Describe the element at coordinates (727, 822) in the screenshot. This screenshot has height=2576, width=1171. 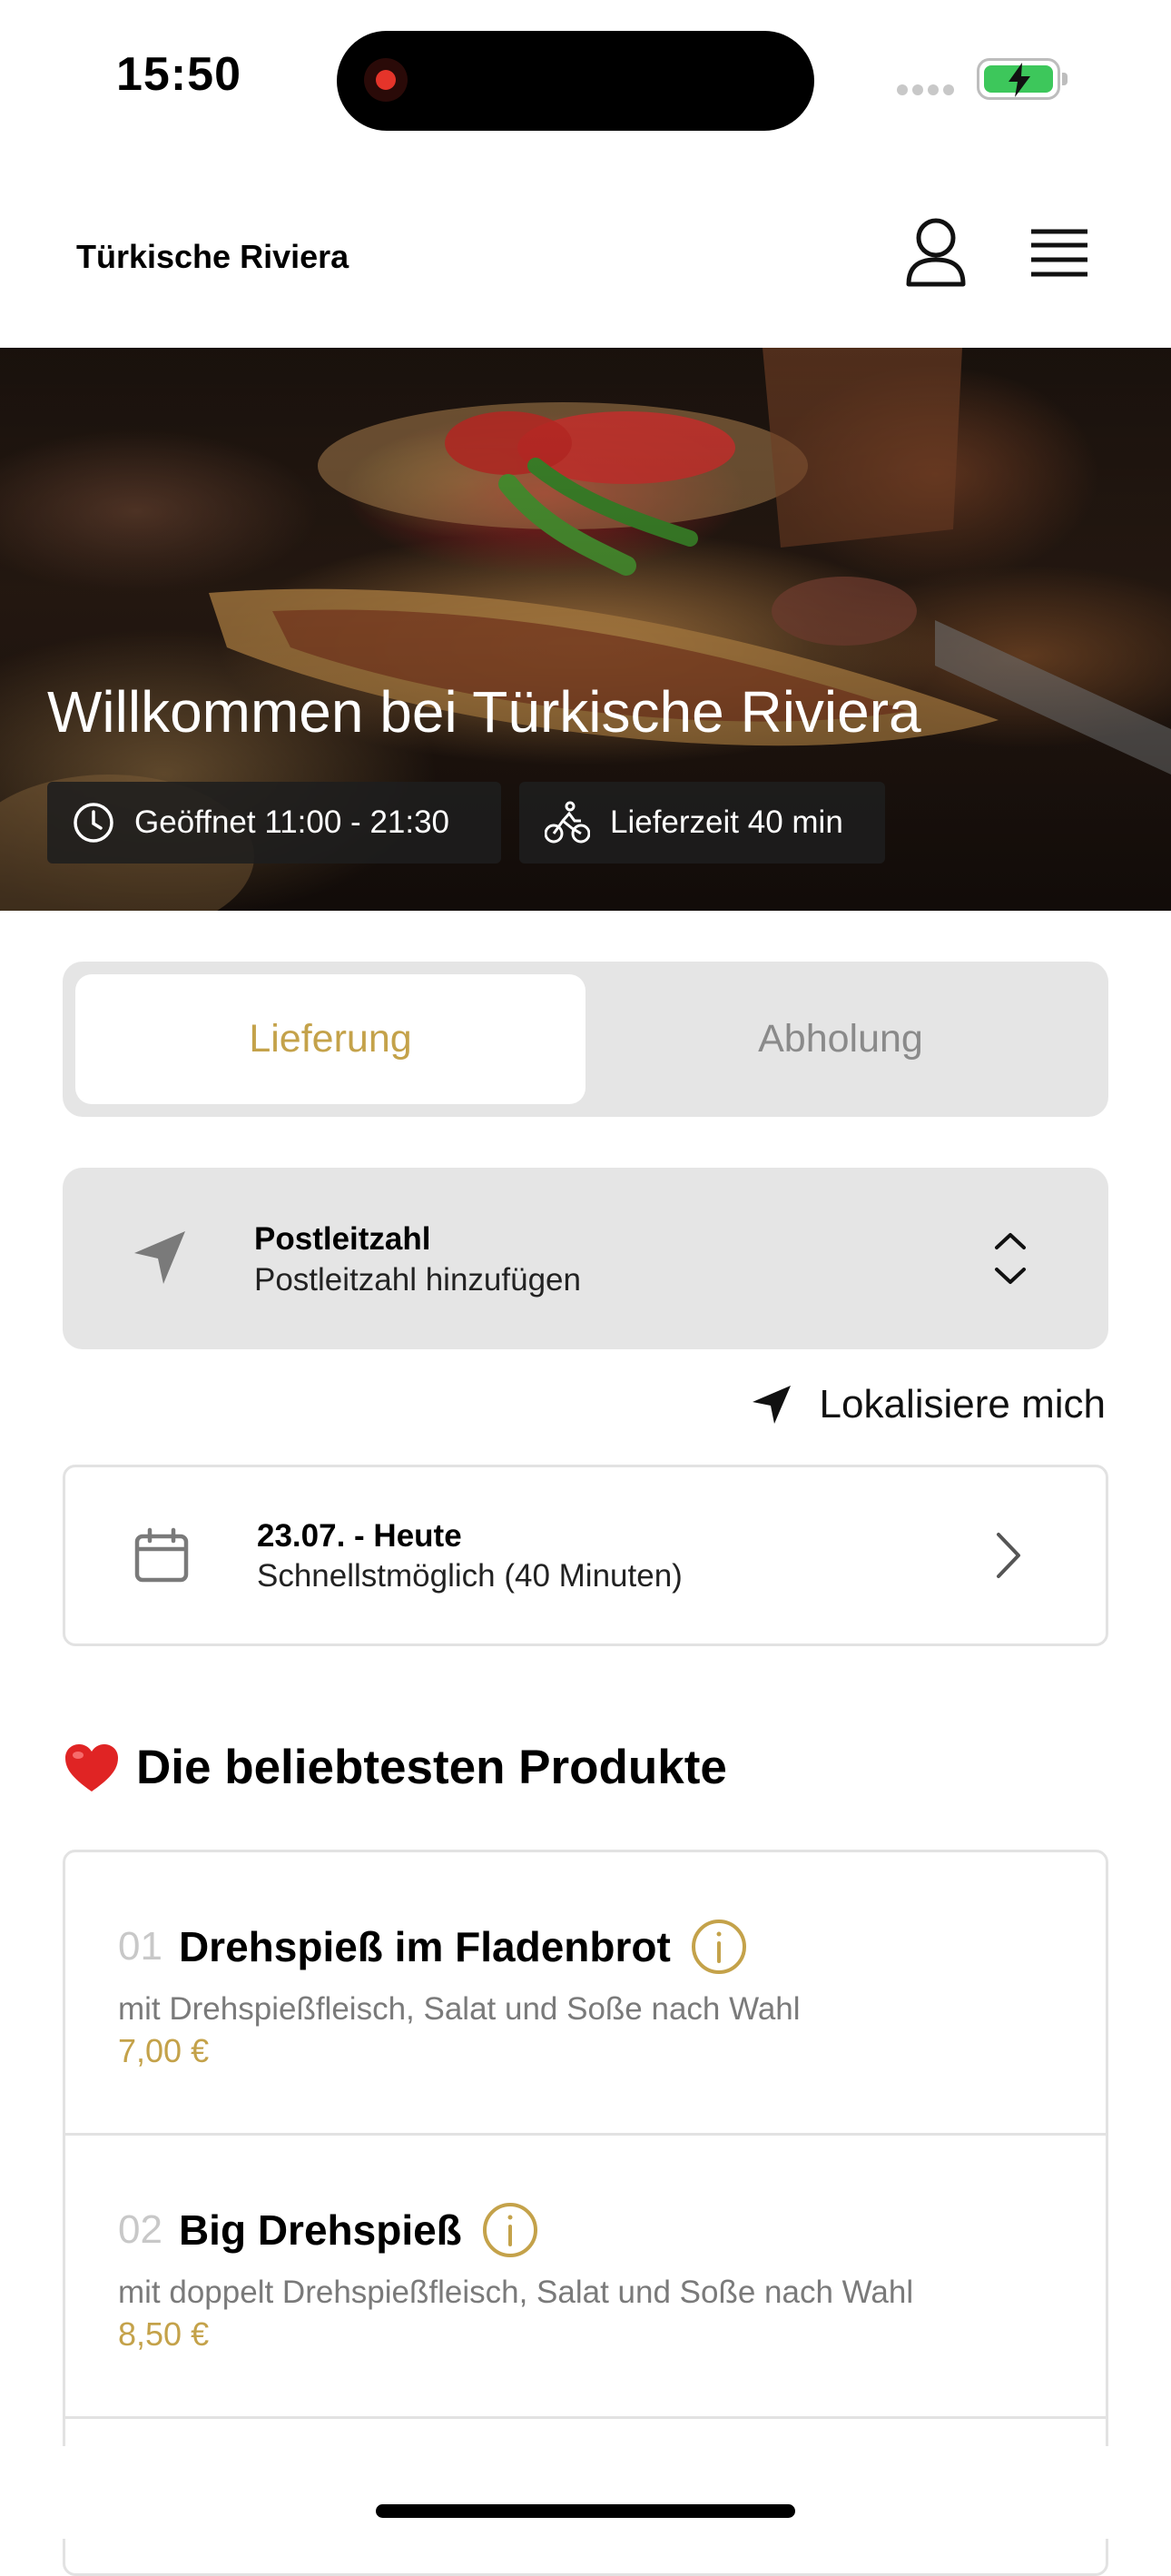
I see `delivery-time-text: Lieferzeit 40 min` at that location.